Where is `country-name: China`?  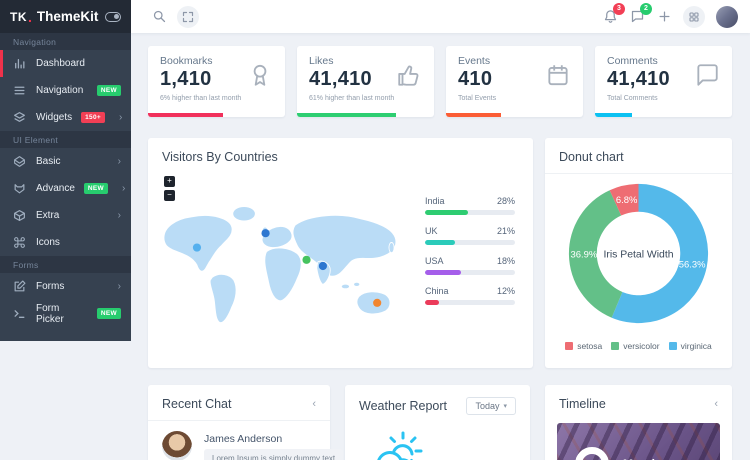 country-name: China is located at coordinates (437, 291).